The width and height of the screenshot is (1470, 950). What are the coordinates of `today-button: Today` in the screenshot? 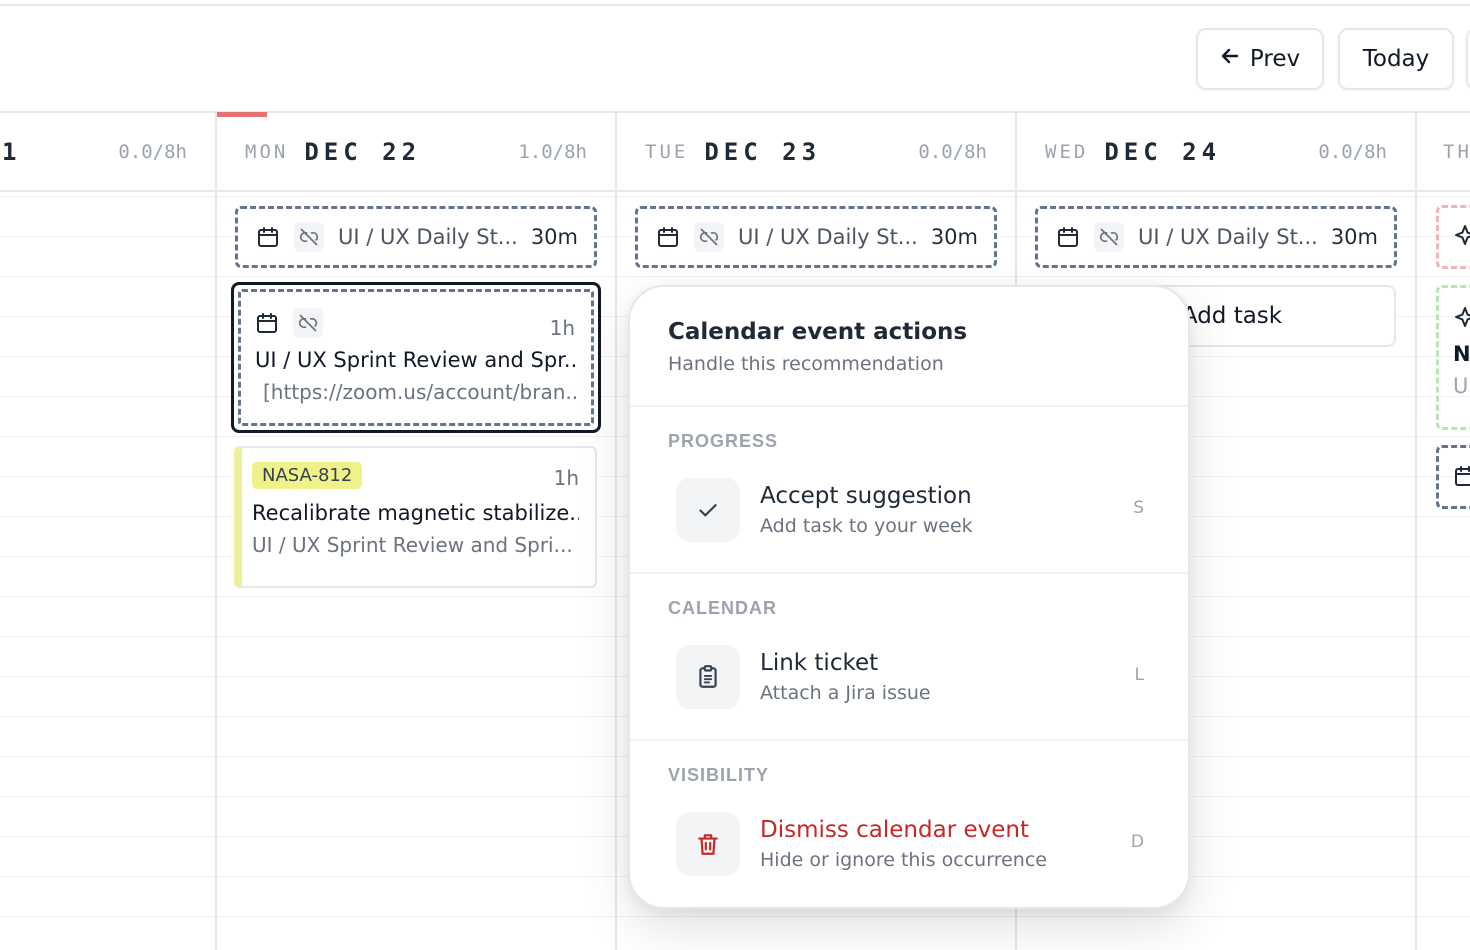 It's located at (1396, 59).